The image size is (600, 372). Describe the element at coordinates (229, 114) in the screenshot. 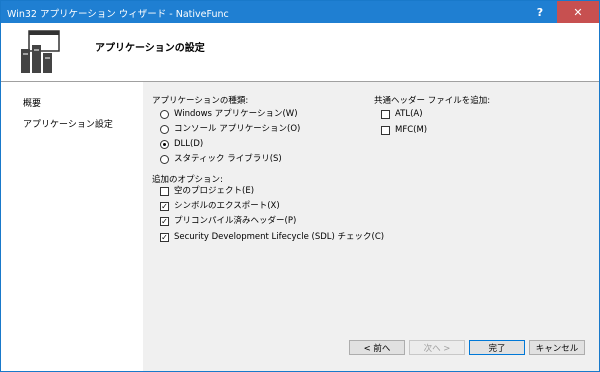

I see `radio-windows-app: Windows アプリケーション(W)` at that location.